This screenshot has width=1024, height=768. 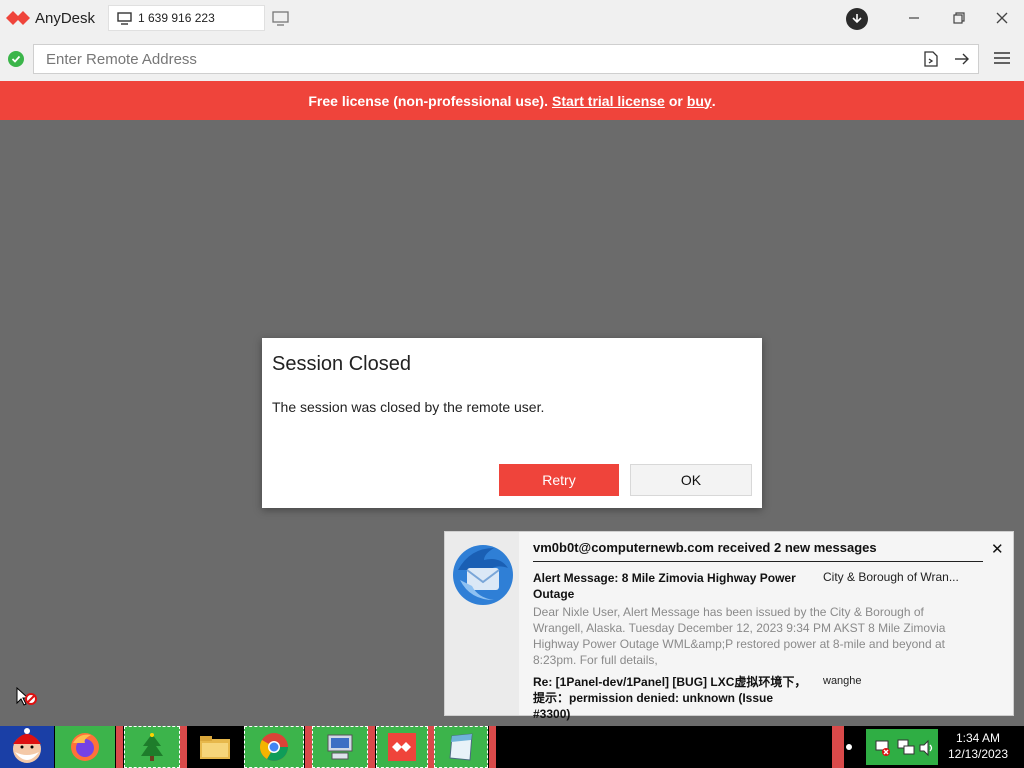 What do you see at coordinates (857, 19) in the screenshot?
I see `download-icon` at bounding box center [857, 19].